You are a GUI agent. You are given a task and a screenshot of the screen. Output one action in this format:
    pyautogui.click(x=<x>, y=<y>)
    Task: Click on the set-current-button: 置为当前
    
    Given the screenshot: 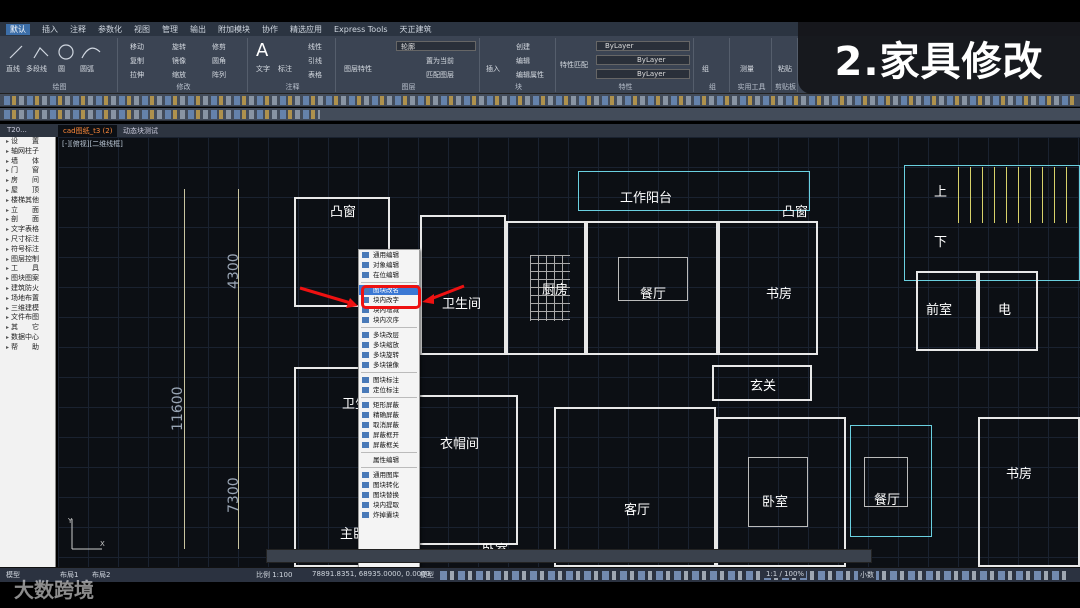 What is the action you would take?
    pyautogui.click(x=440, y=61)
    